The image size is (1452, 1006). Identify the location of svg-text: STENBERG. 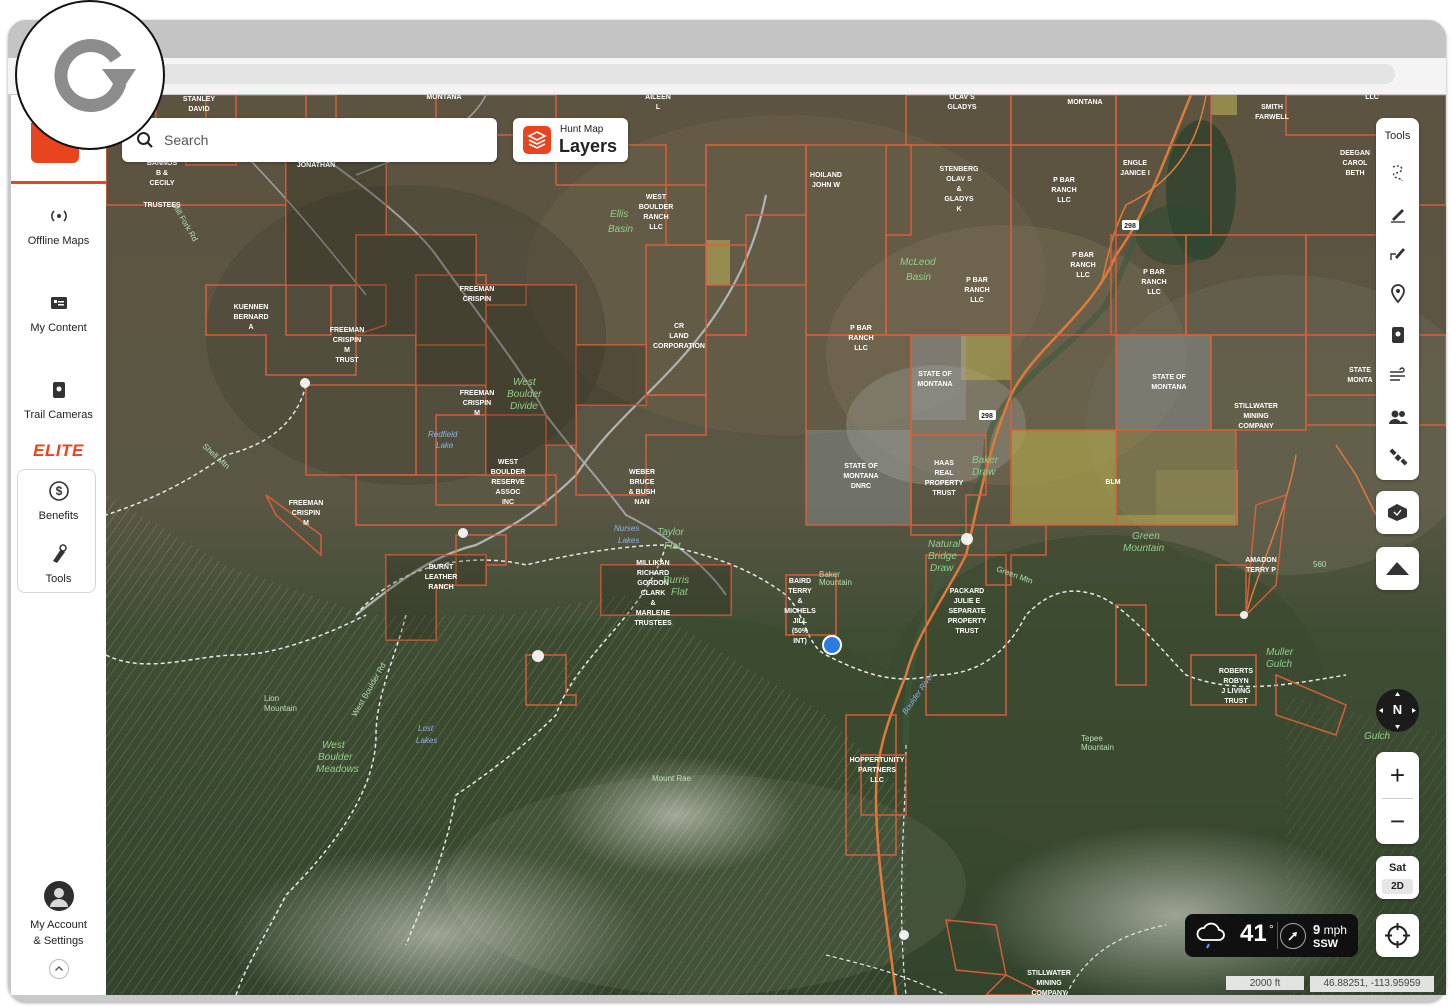
(959, 169).